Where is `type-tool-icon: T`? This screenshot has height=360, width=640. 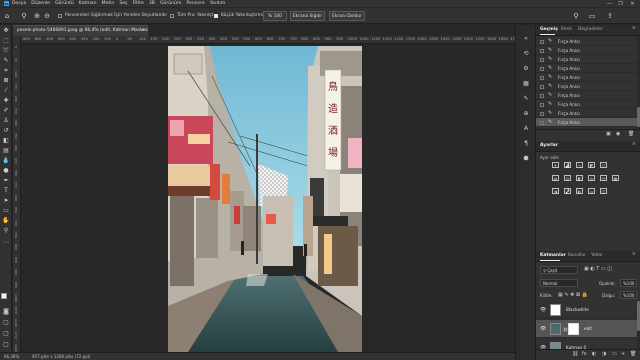
type-tool-icon: T is located at coordinates (6, 191).